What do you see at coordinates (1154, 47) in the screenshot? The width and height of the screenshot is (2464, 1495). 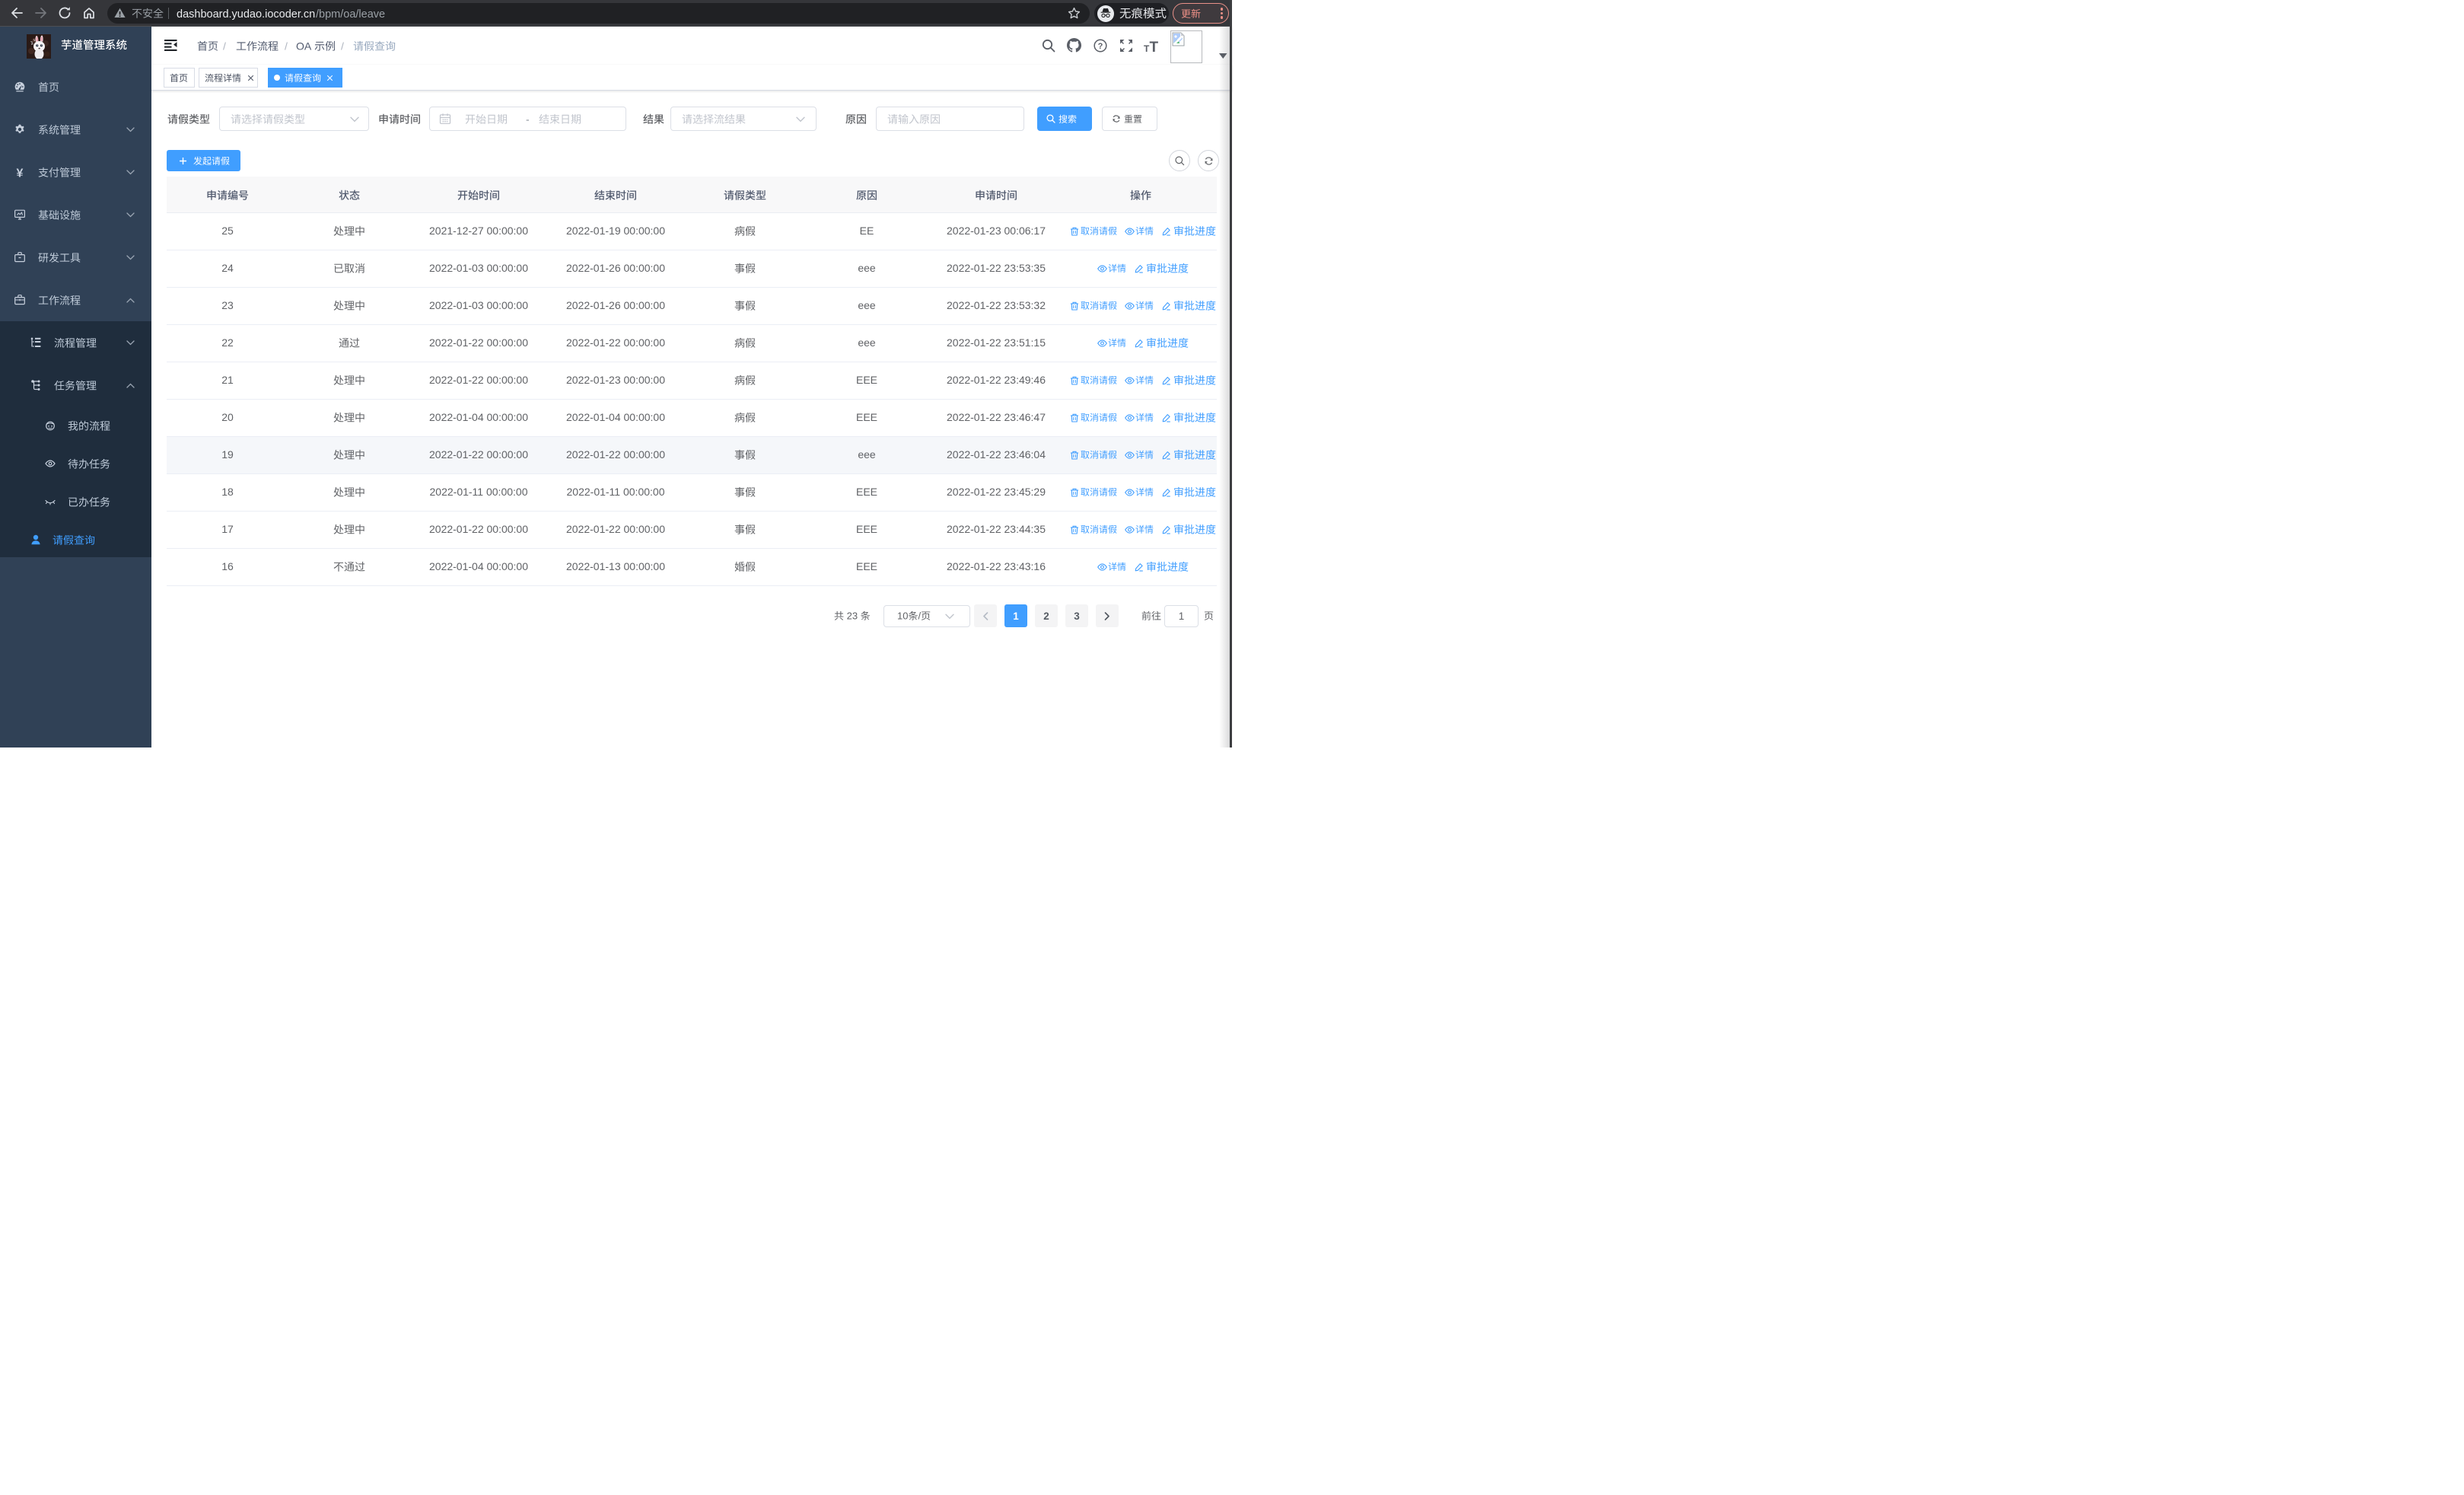 I see `svg-text: T` at bounding box center [1154, 47].